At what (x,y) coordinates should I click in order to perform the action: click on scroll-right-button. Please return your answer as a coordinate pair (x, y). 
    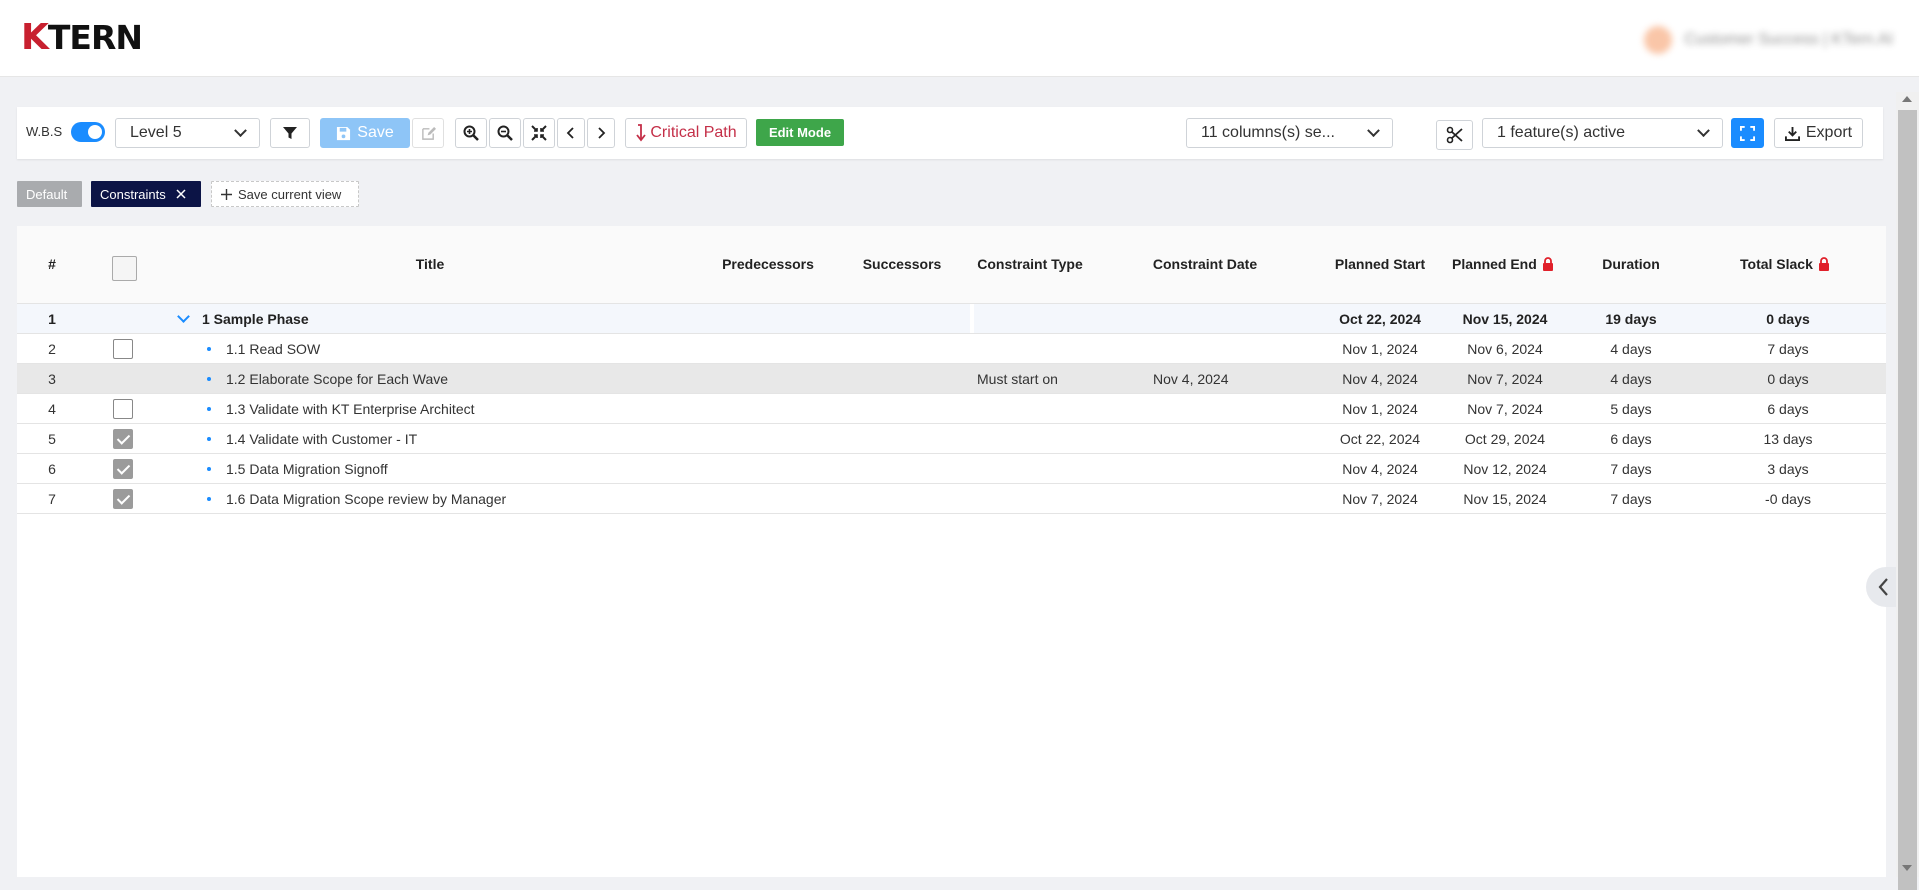
    Looking at the image, I should click on (601, 133).